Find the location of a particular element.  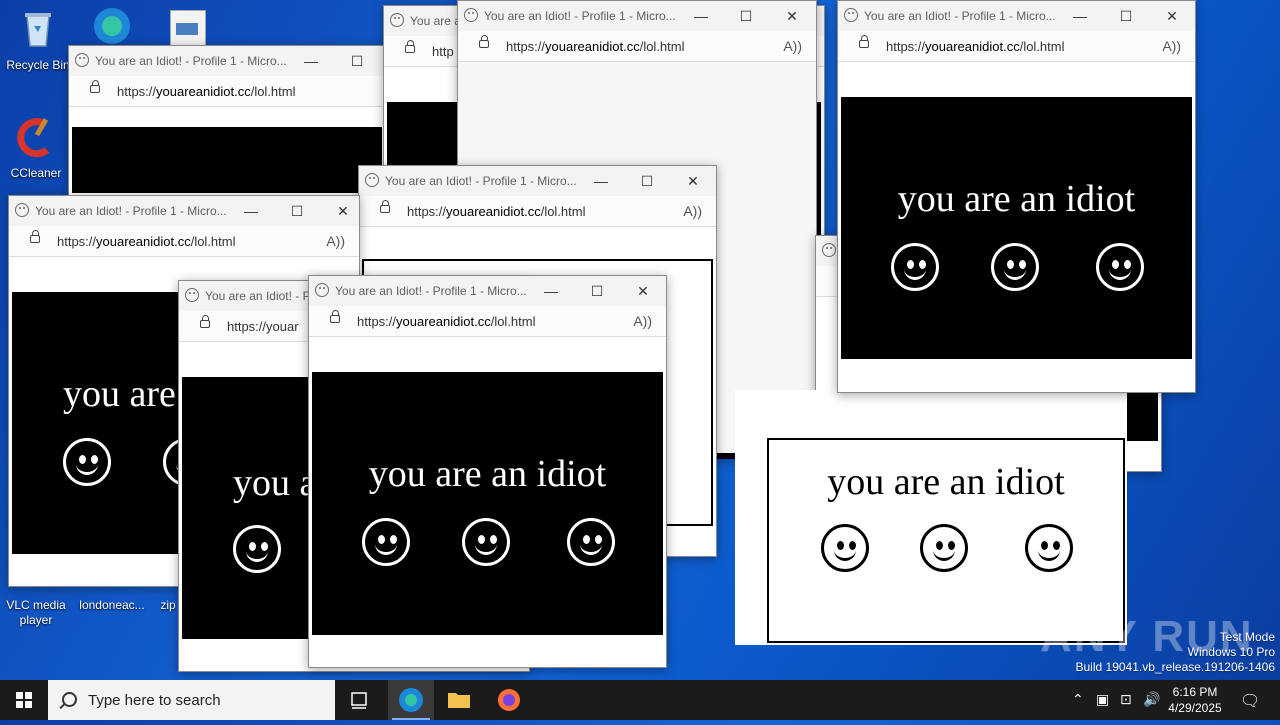

notification-icon: 🗨 is located at coordinates (1250, 701).